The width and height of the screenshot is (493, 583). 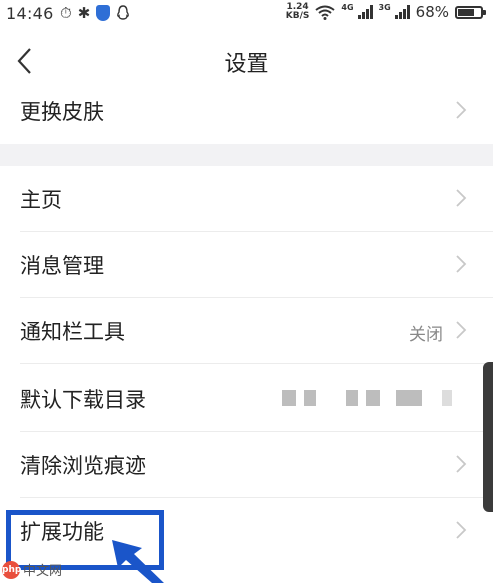 I want to click on settings-item-skin: 更换皮肤, so click(x=246, y=111).